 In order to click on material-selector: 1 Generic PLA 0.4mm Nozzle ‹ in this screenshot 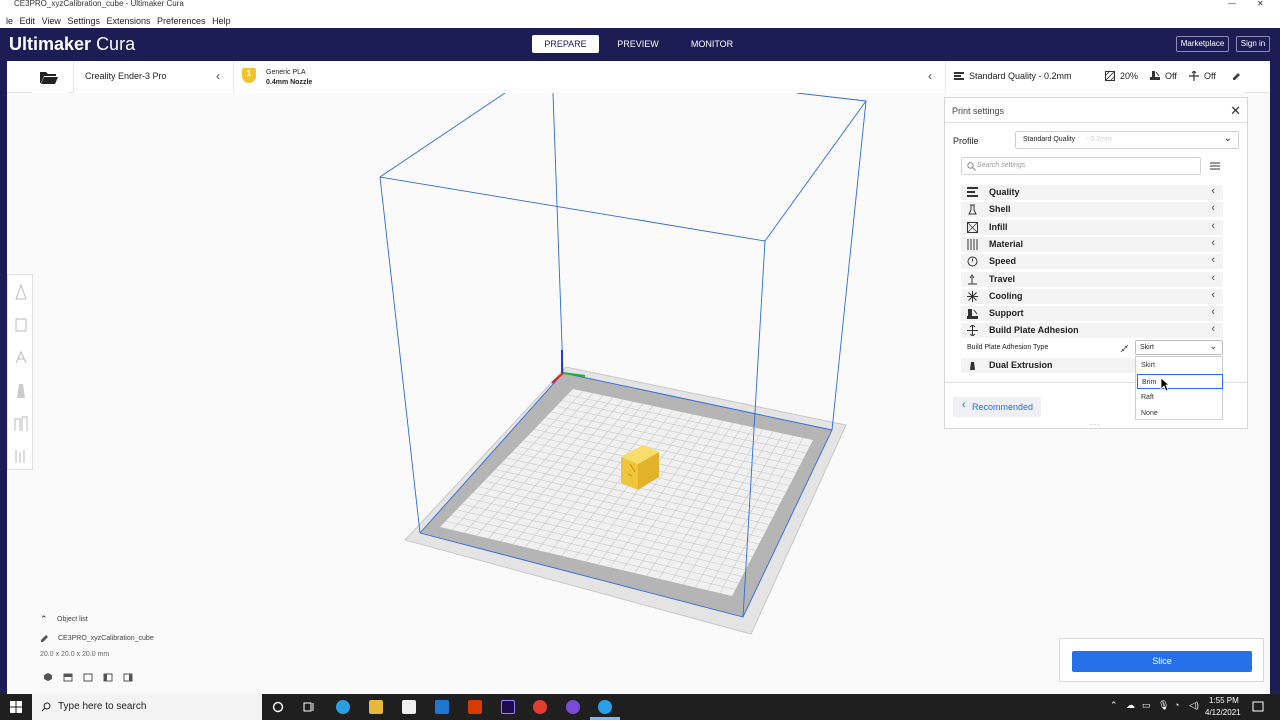, I will do `click(593, 77)`.